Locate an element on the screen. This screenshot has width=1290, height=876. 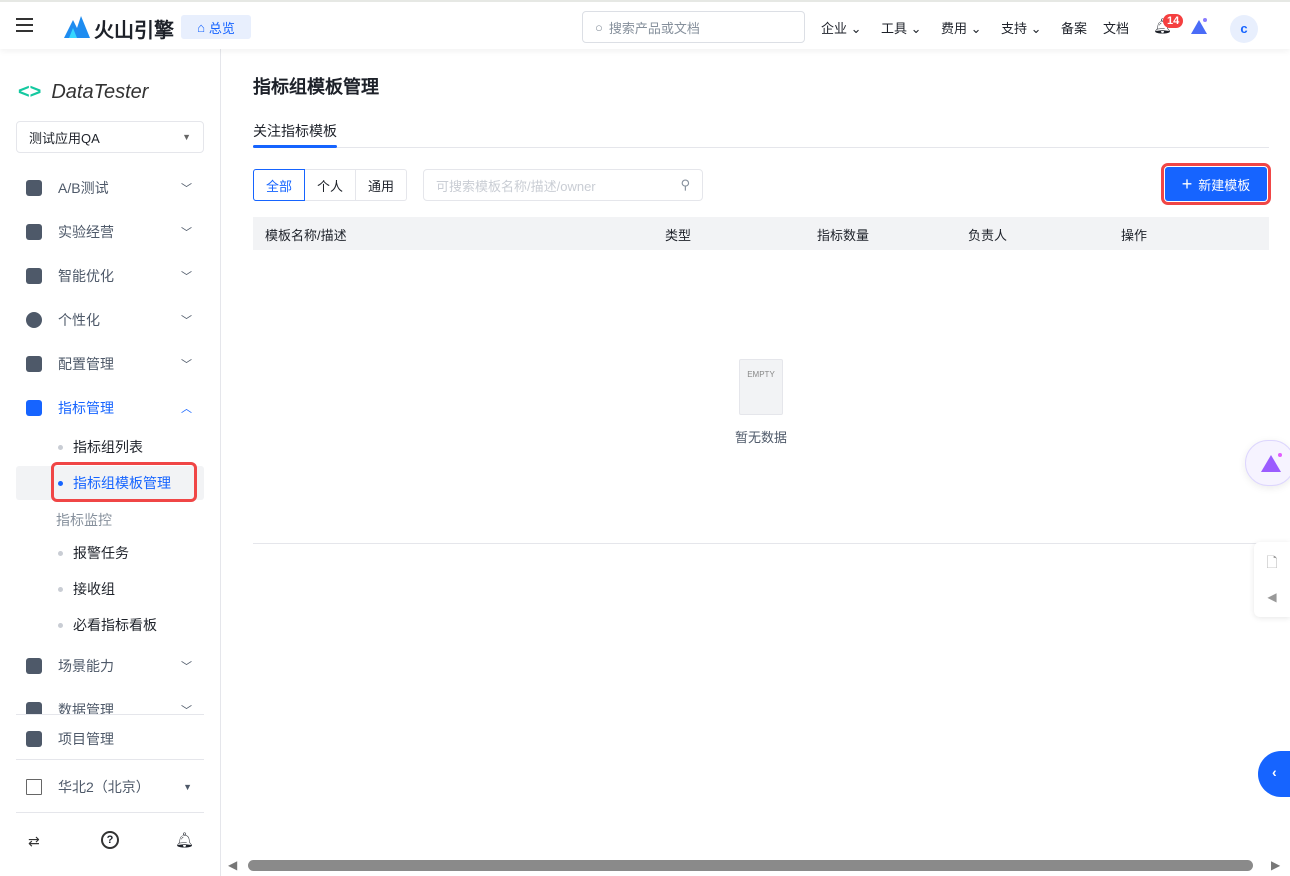
filter-common: 通用 is located at coordinates (381, 185).